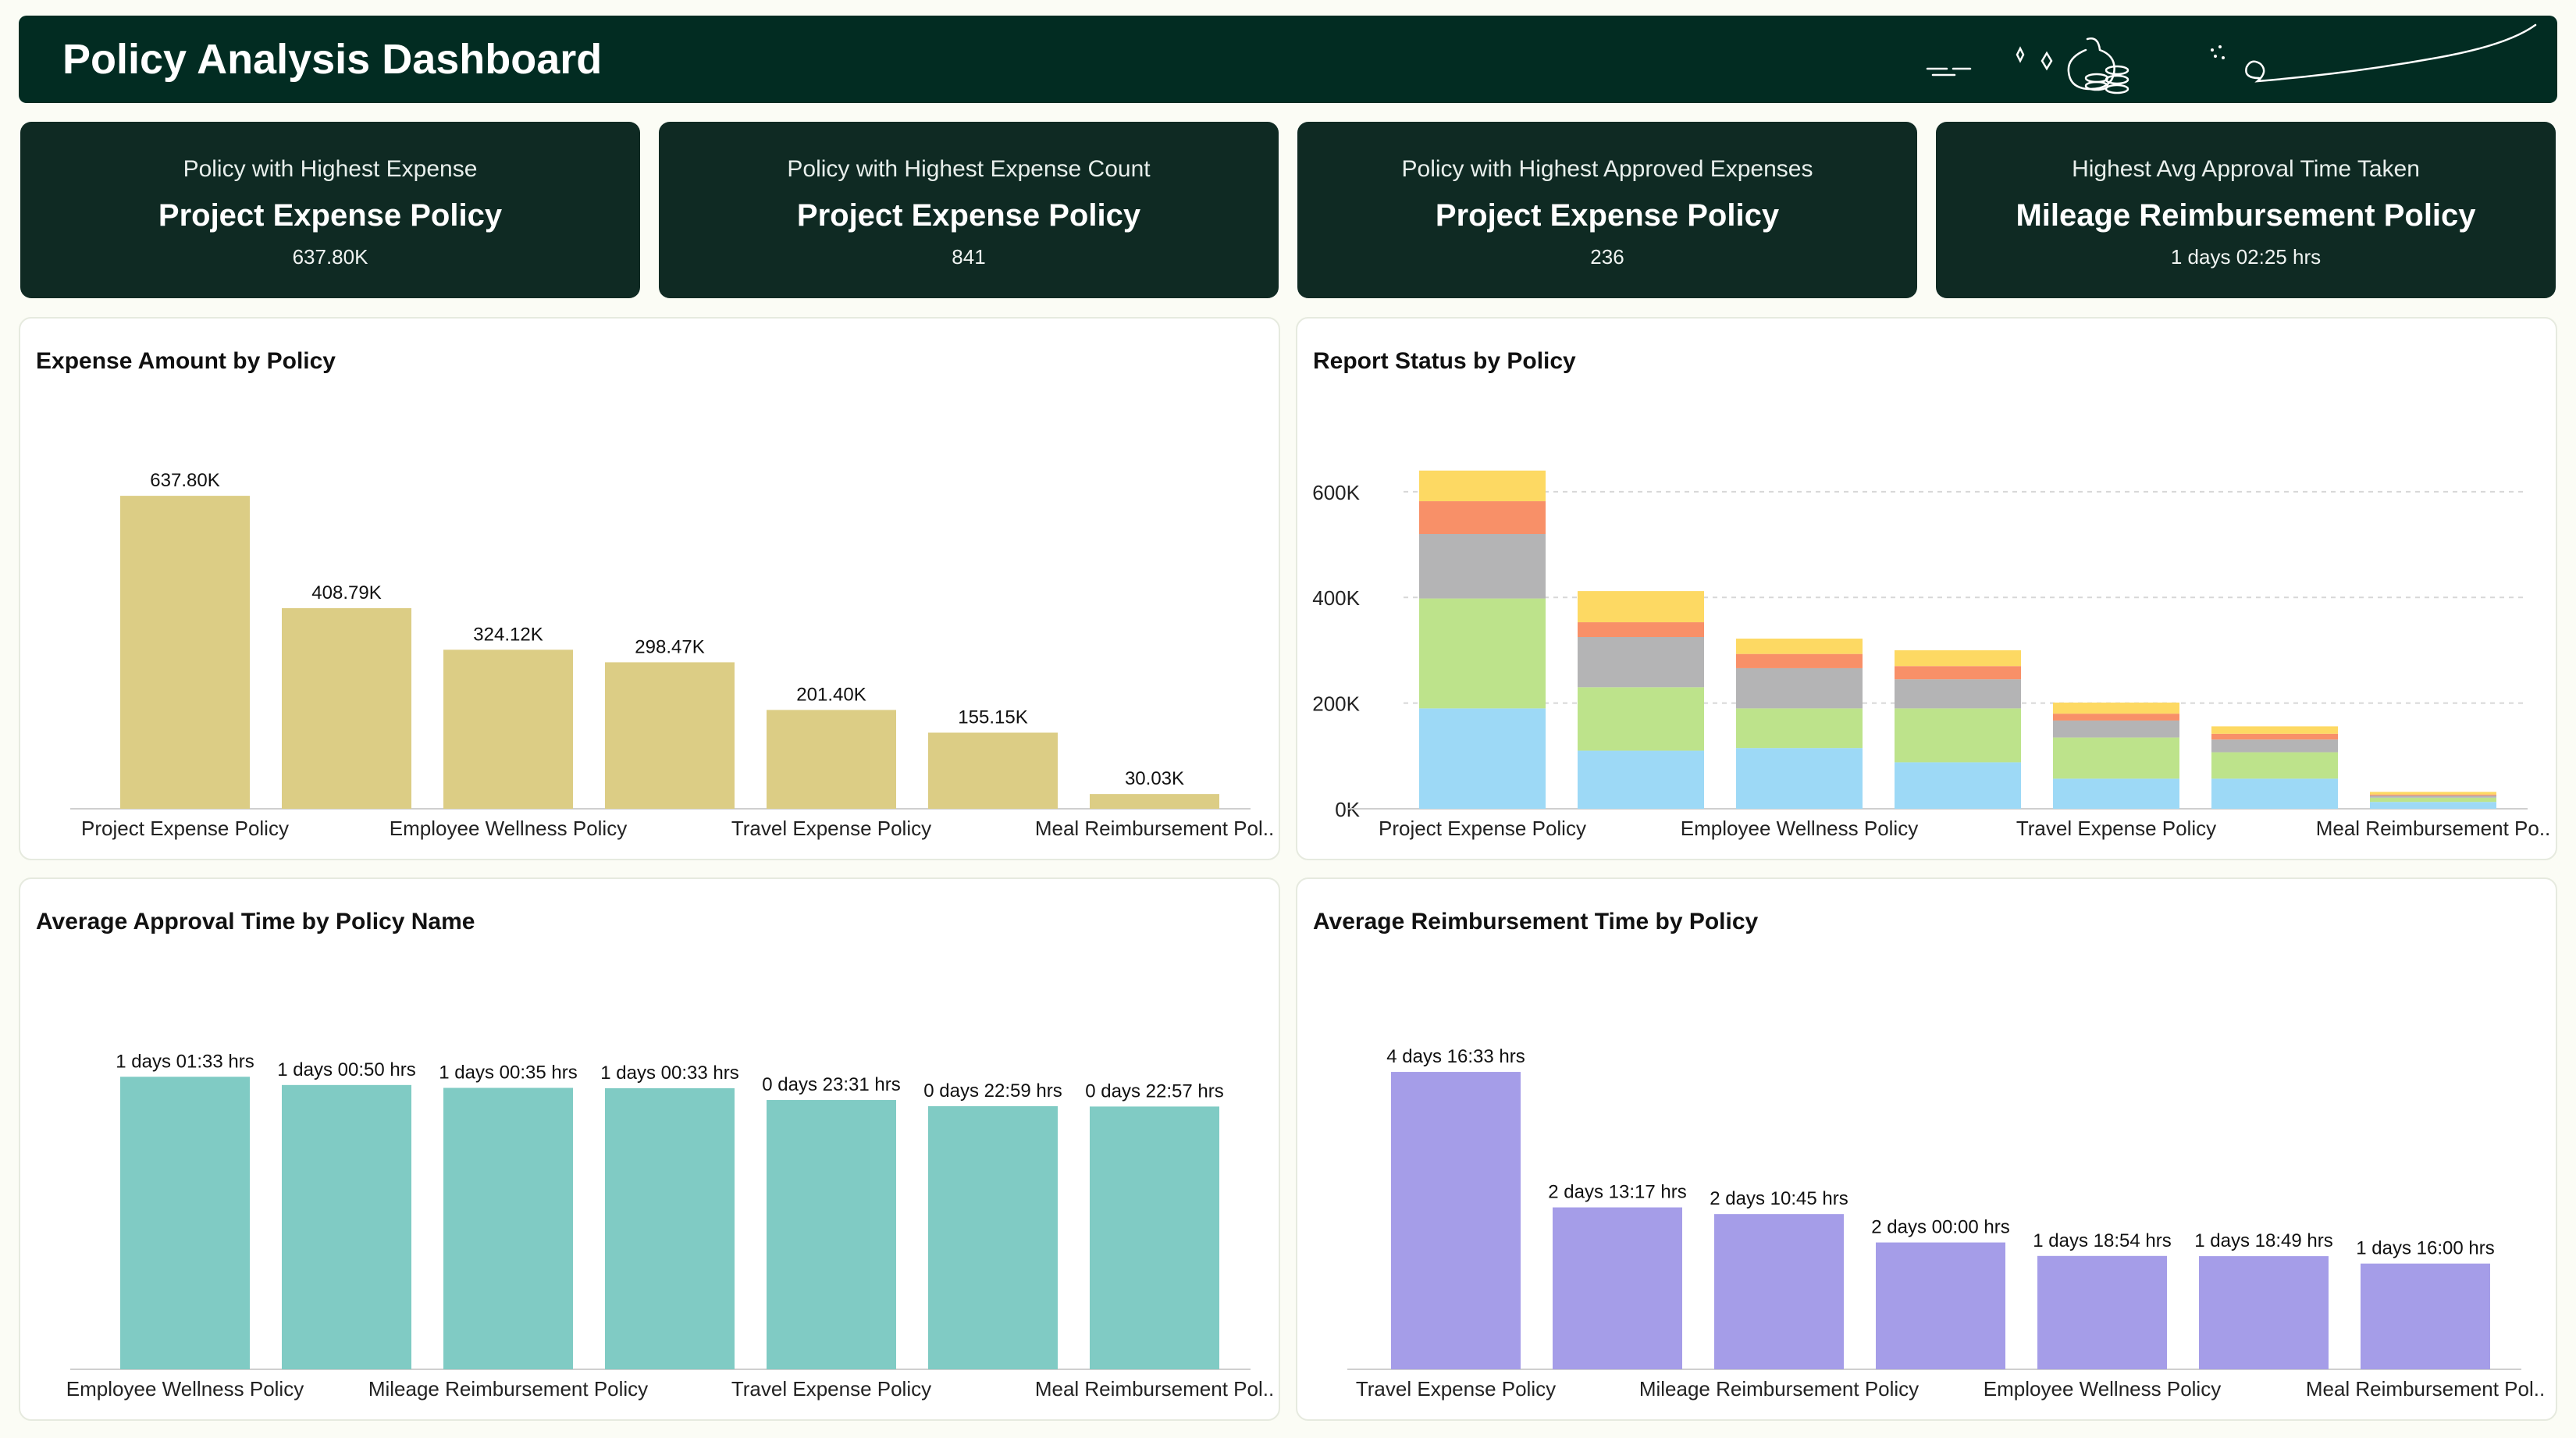 The width and height of the screenshot is (2576, 1438). I want to click on kpi-subvalue: 236, so click(1607, 257).